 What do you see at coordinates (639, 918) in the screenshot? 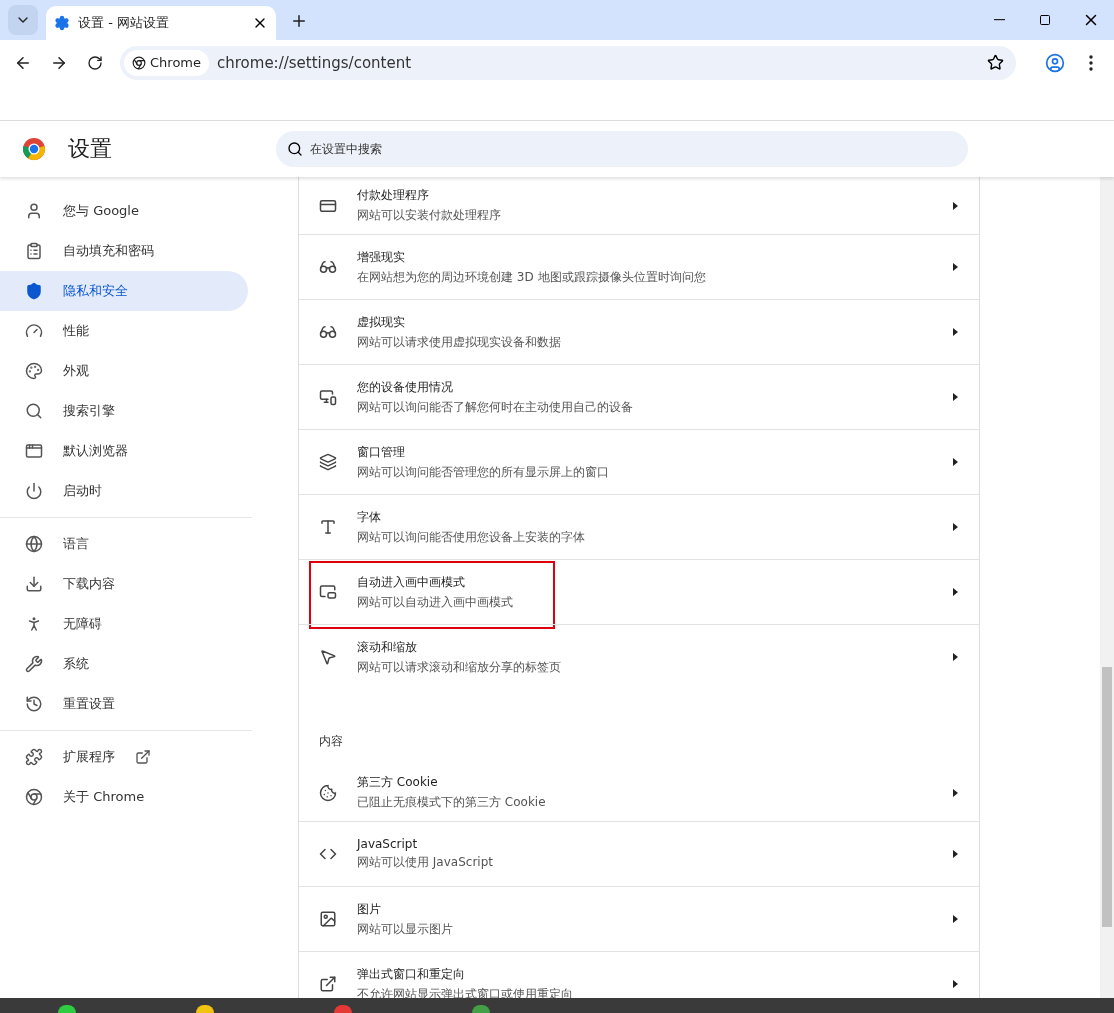
I see `settings-row: 图片 网站可以显示图片` at bounding box center [639, 918].